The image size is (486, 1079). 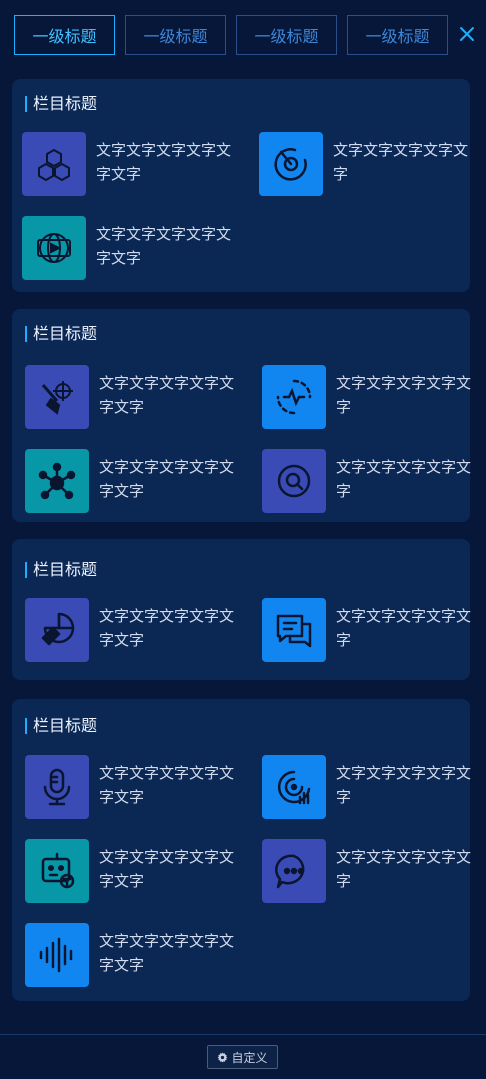 I want to click on cubes-icon, so click(x=54, y=164).